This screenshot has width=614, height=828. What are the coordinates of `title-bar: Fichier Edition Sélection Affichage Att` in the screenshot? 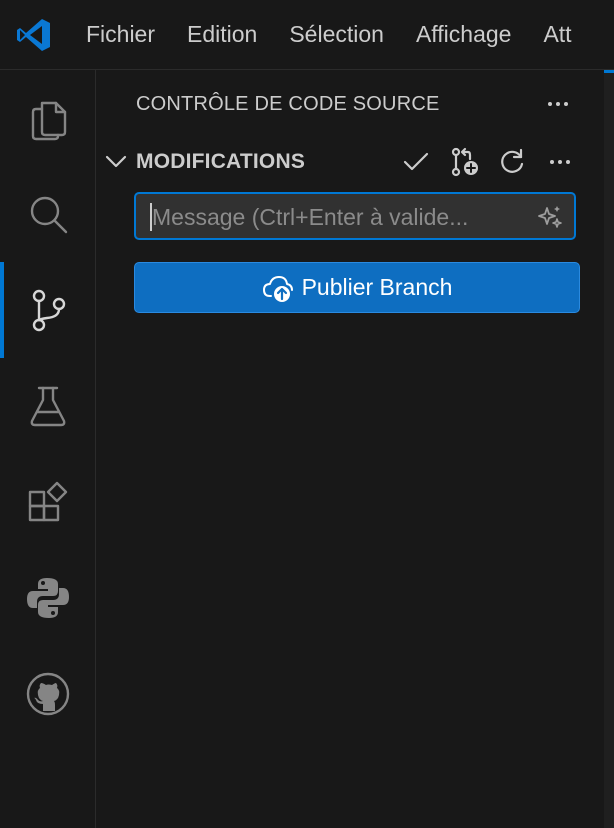 It's located at (307, 35).